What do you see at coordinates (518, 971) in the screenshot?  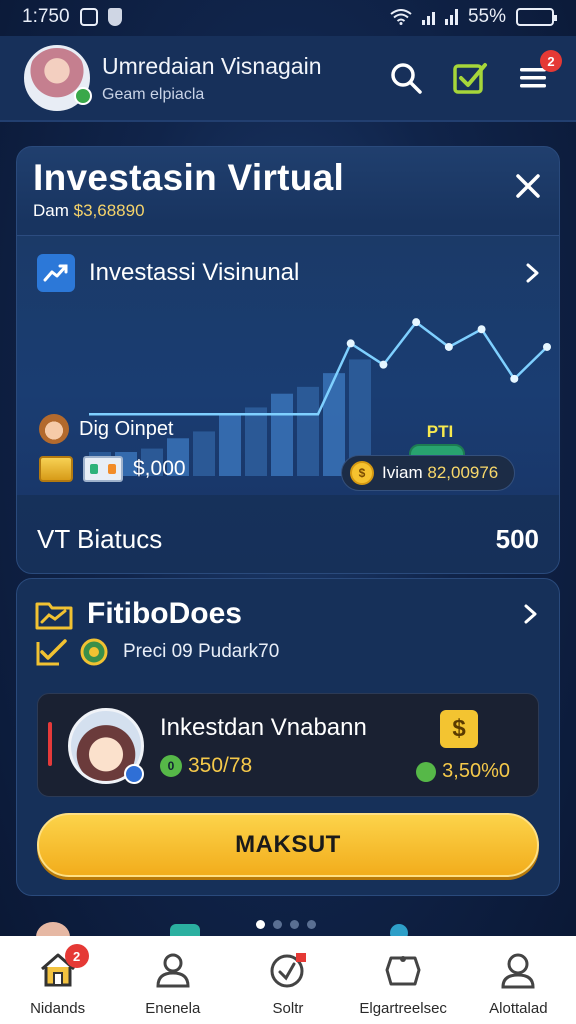 I see `person-icon` at bounding box center [518, 971].